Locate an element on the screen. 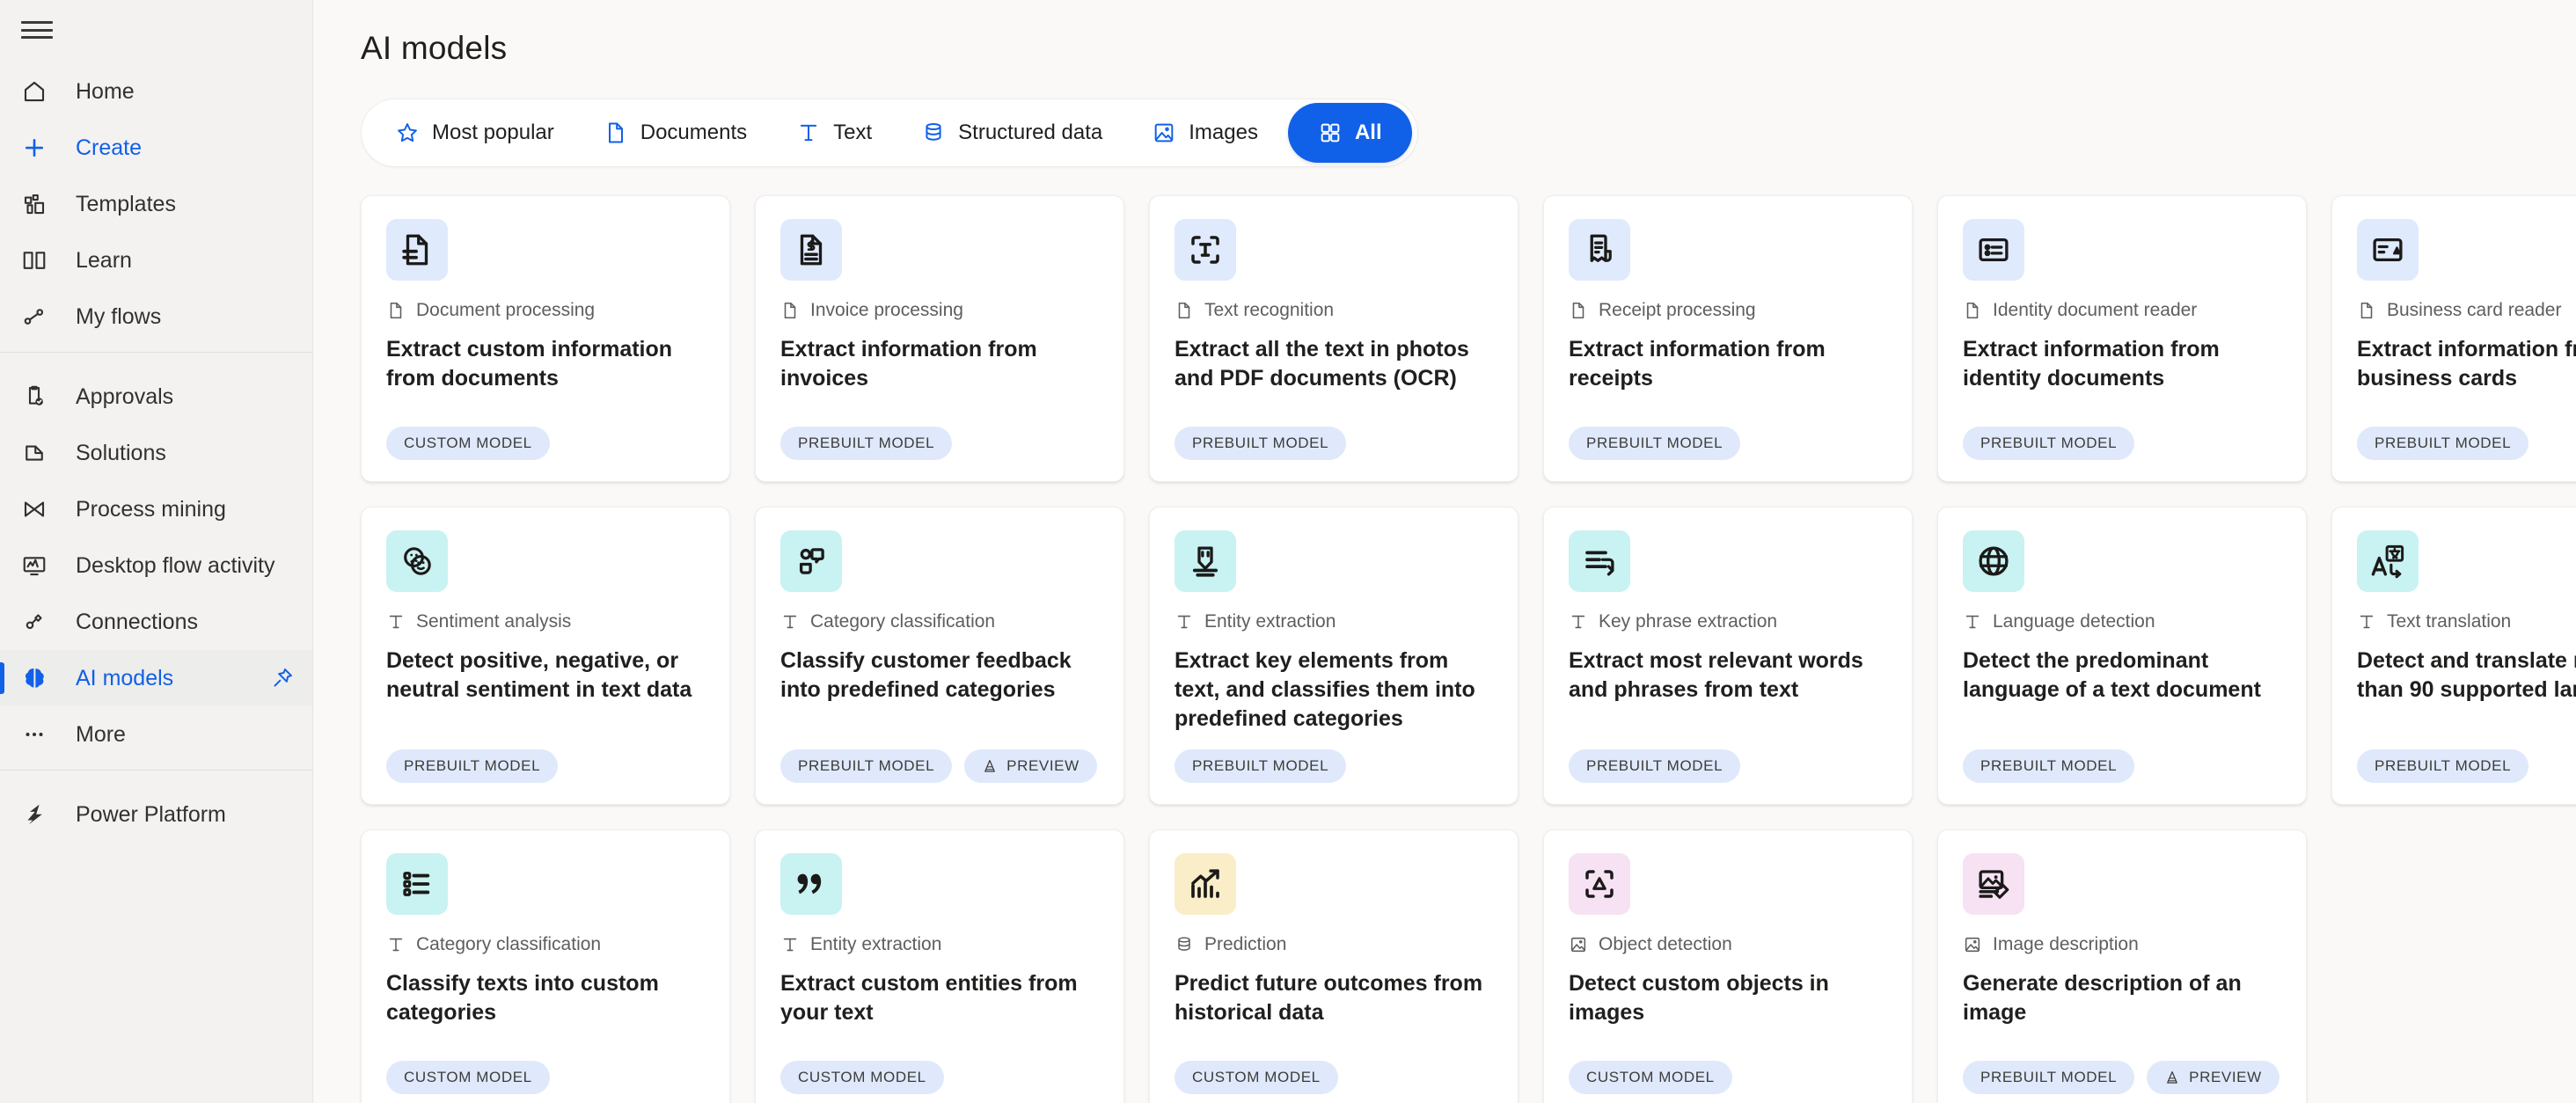  sidebar-item-label: More is located at coordinates (101, 734).